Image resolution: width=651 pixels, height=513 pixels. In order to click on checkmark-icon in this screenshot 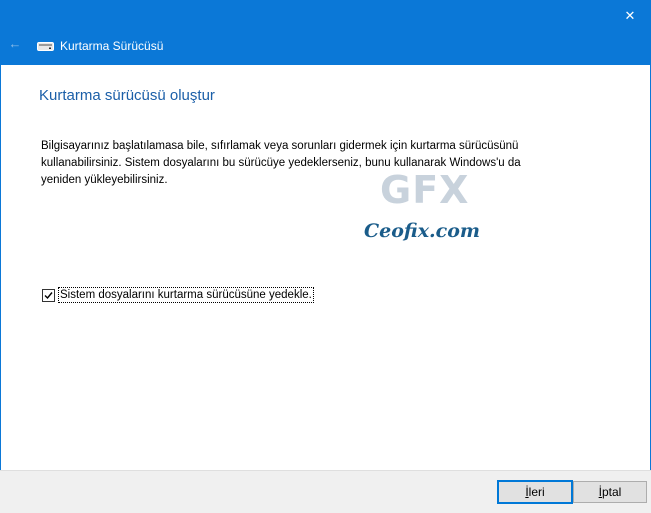, I will do `click(48, 295)`.